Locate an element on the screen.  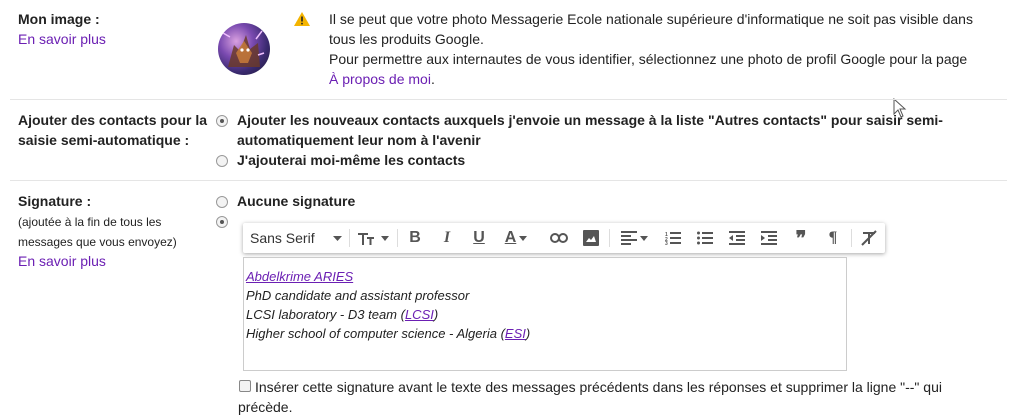
photo-warning-line2: tous les produits Google. is located at coordinates (406, 39).